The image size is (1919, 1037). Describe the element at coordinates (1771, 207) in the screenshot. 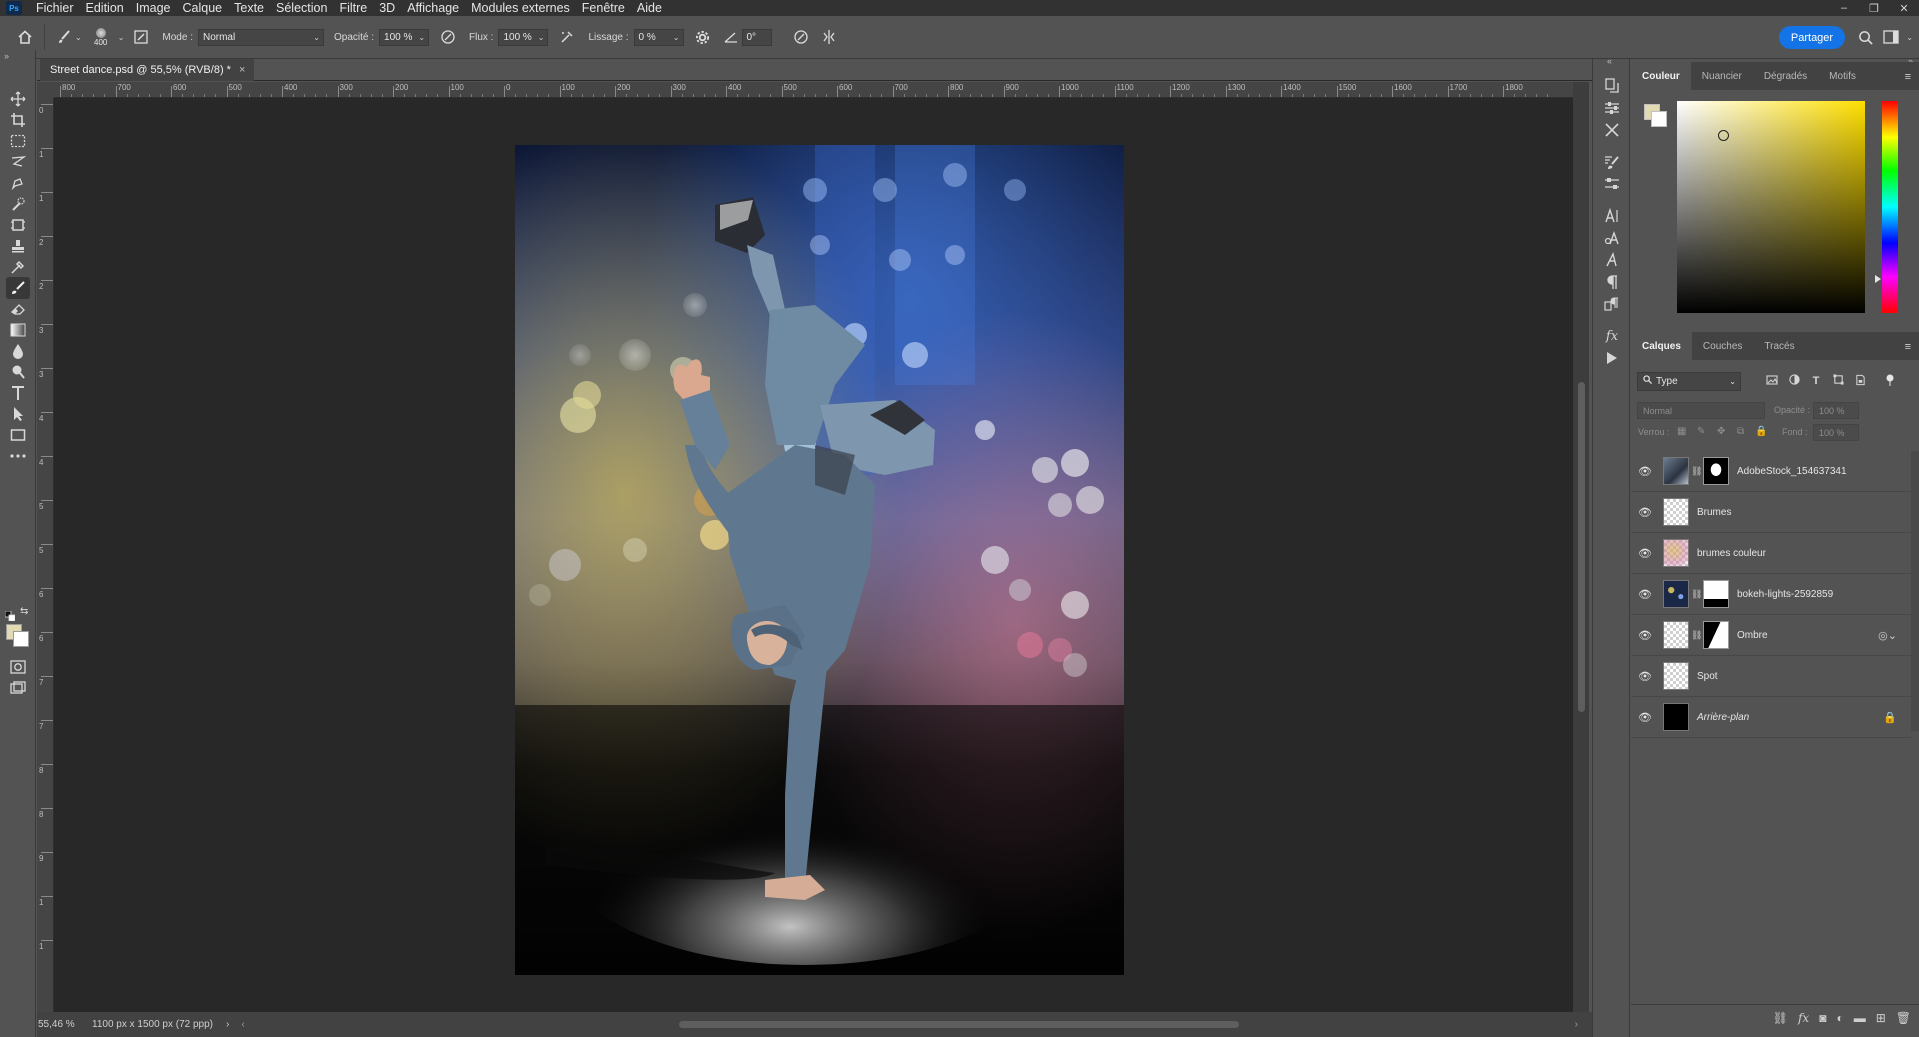

I see `color-saturation-field` at that location.